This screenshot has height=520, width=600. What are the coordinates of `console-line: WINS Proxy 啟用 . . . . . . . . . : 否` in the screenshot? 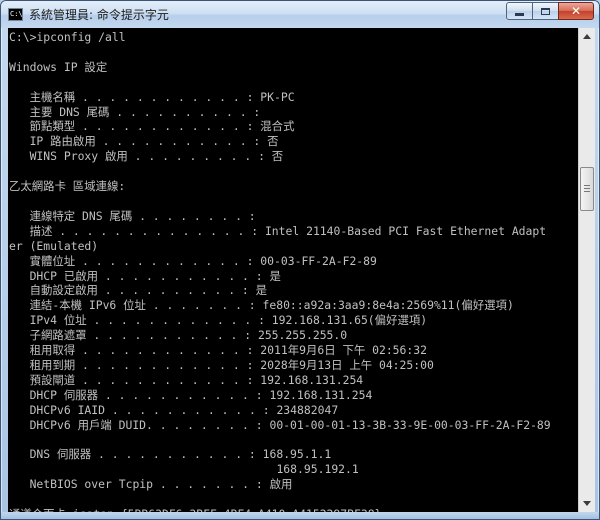 It's located at (146, 156).